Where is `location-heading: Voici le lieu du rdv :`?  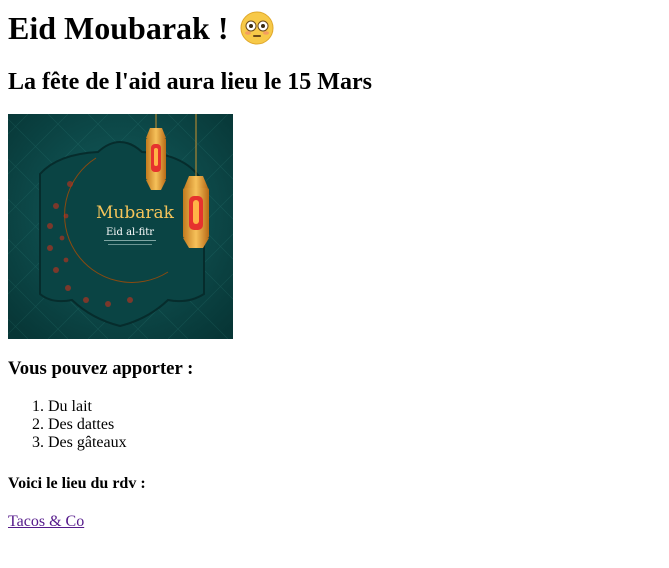
location-heading: Voici le lieu du rdv : is located at coordinates (77, 483).